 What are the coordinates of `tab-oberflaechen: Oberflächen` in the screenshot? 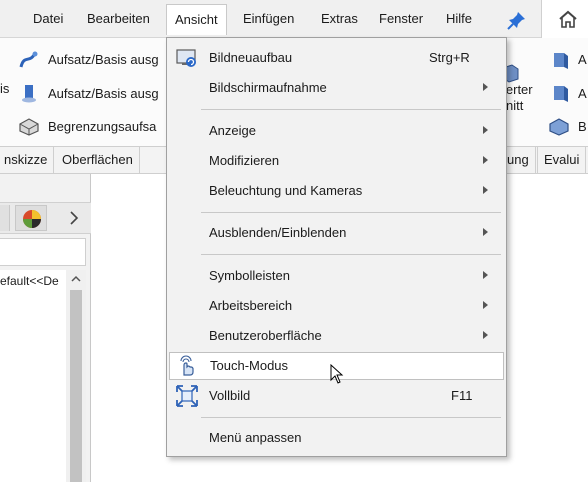 It's located at (98, 160).